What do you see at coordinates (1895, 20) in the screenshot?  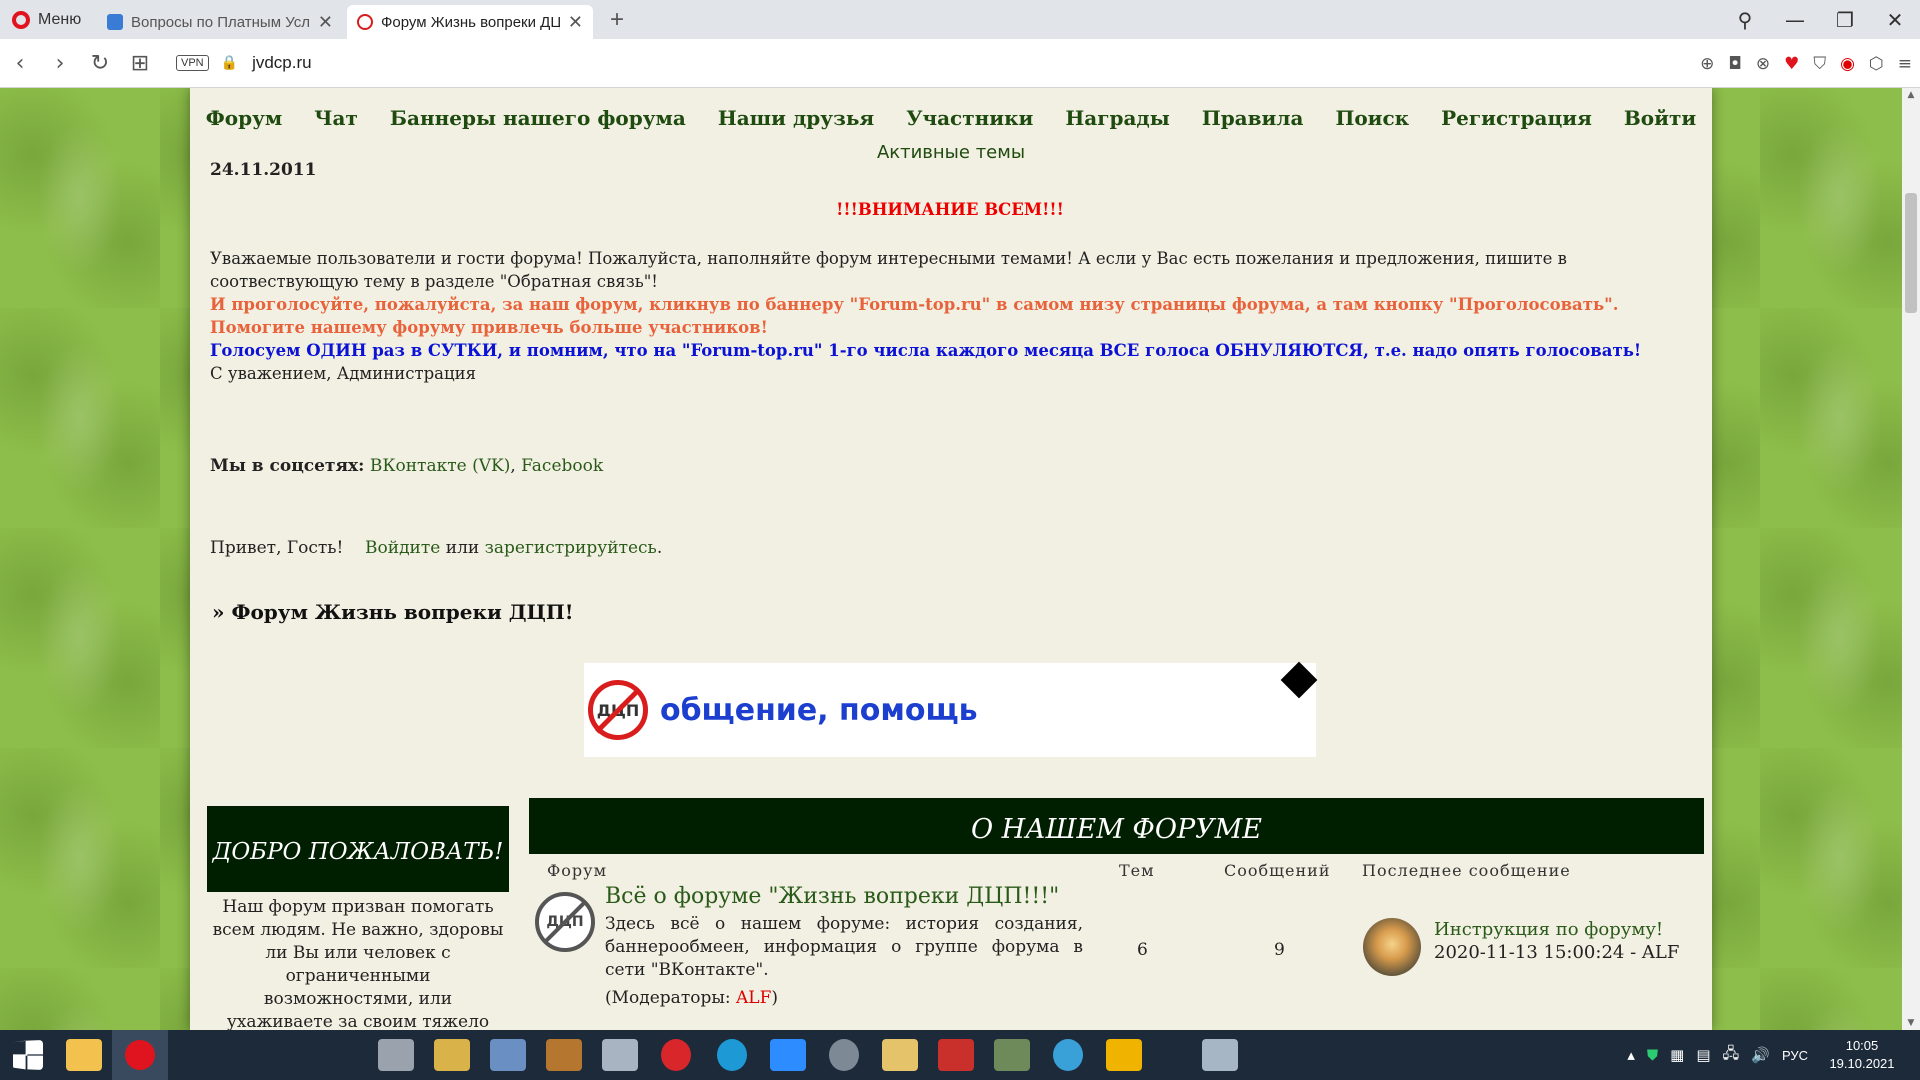 I see `close-window-icon: ✕` at bounding box center [1895, 20].